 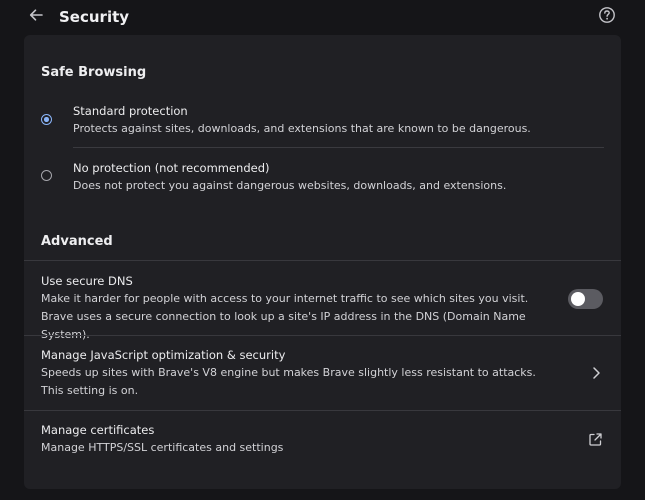 What do you see at coordinates (578, 299) in the screenshot?
I see `toggle-knob` at bounding box center [578, 299].